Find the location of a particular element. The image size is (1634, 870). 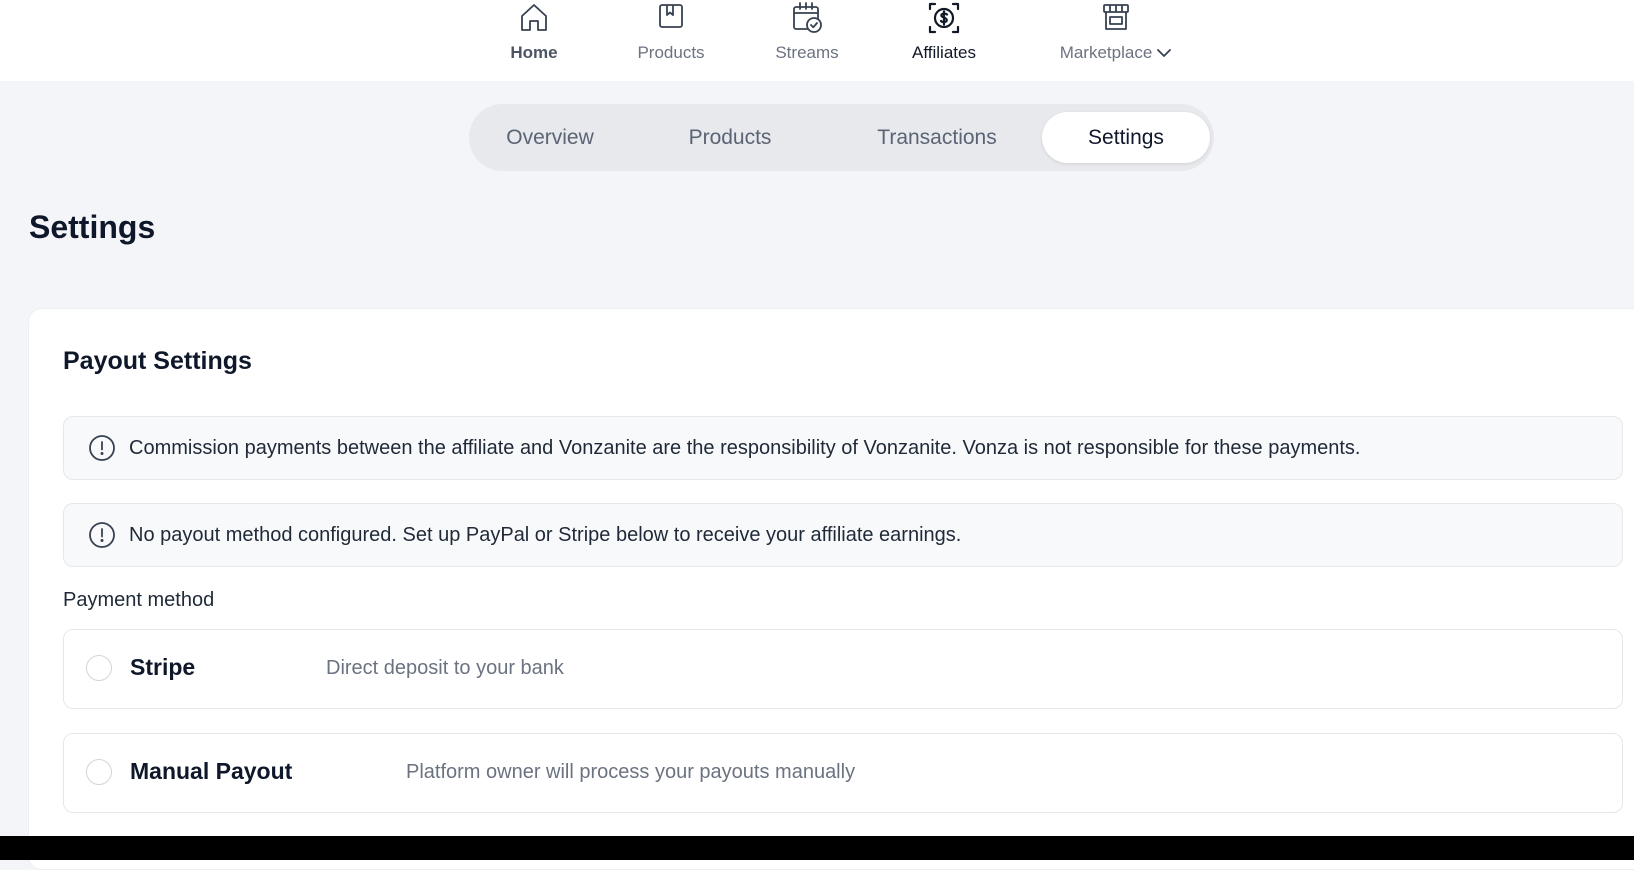

home-icon is located at coordinates (534, 17).